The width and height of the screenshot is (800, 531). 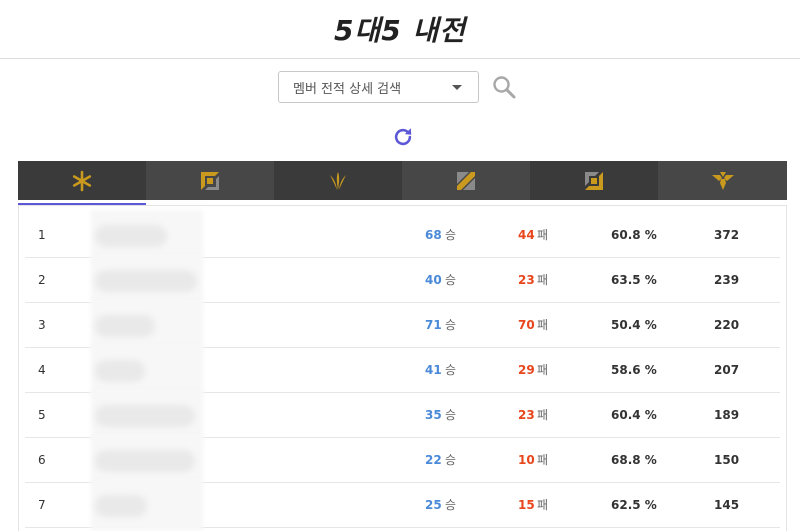 I want to click on games-cell: 207, so click(x=727, y=370).